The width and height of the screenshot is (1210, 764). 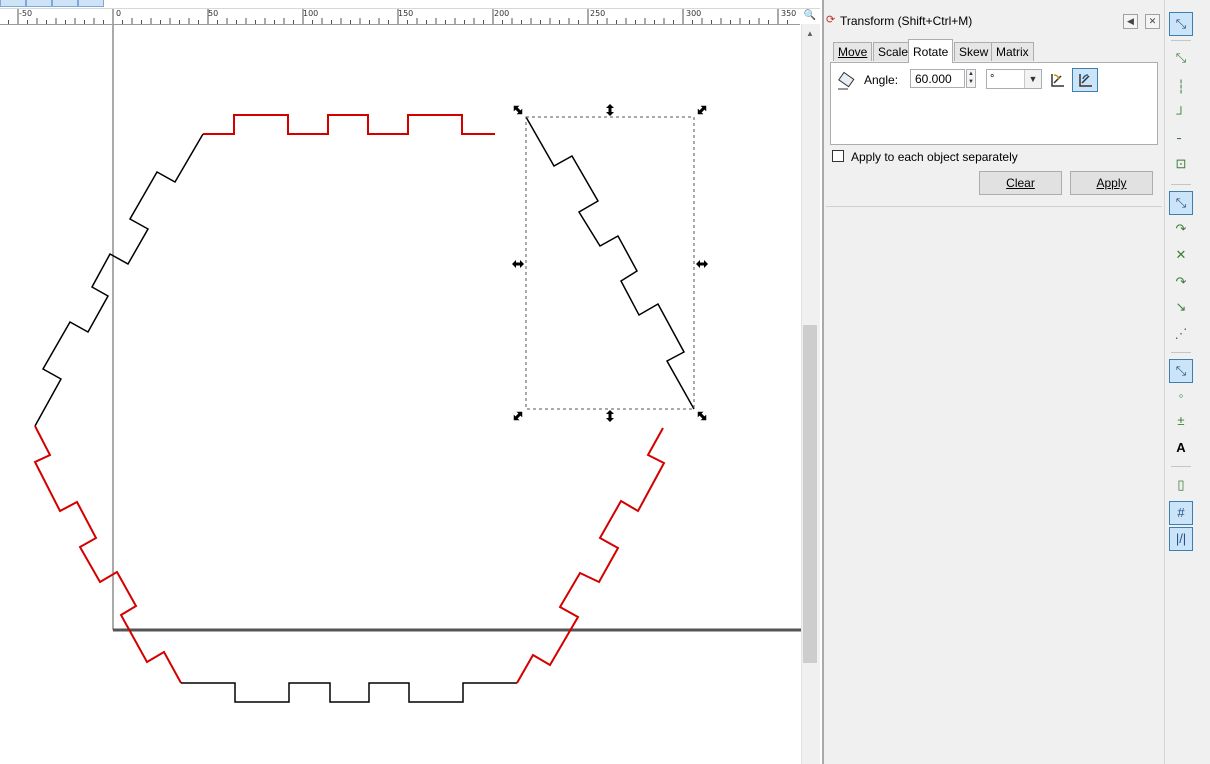 I want to click on tab-matrix: Matrix, so click(x=1012, y=51).